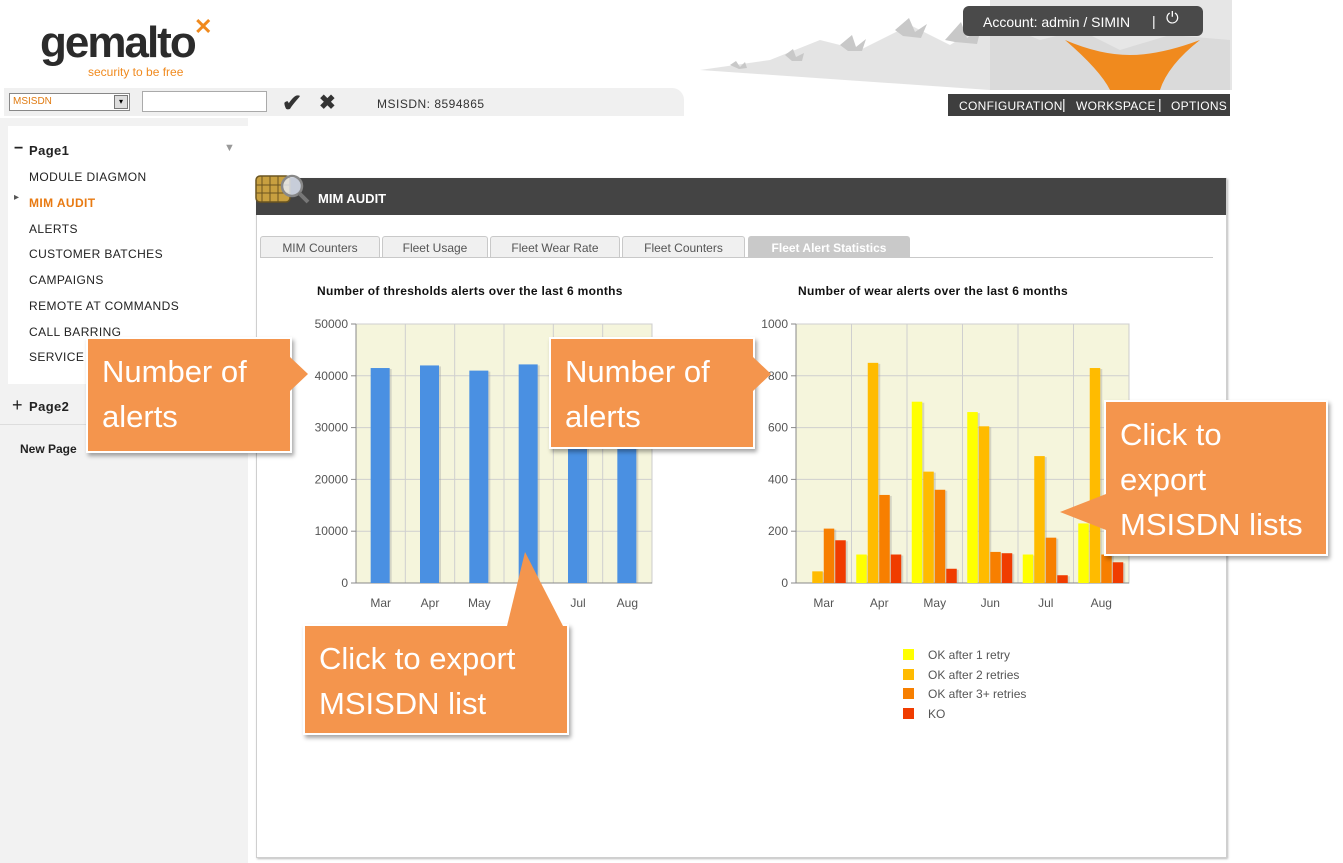 The width and height of the screenshot is (1343, 863). I want to click on power-icon: ⏻, so click(1172, 19).